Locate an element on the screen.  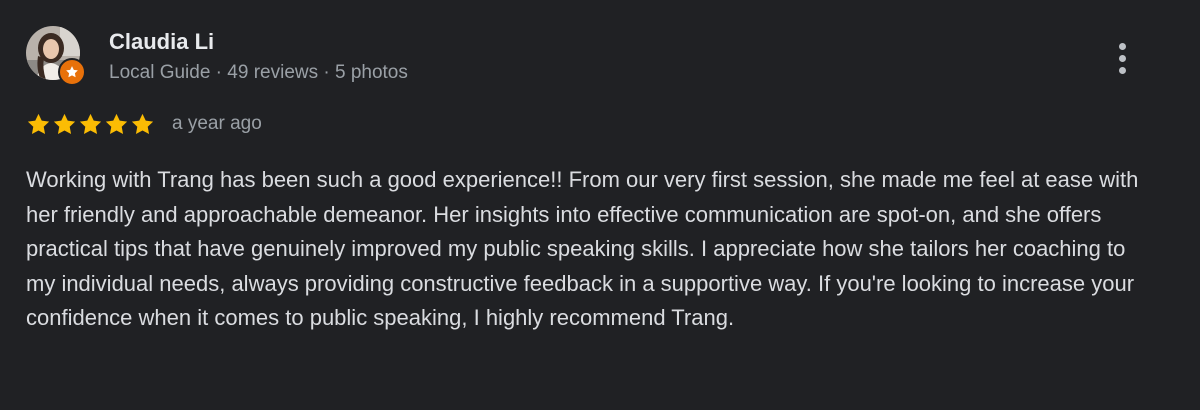
more-vert-icon is located at coordinates (1122, 46).